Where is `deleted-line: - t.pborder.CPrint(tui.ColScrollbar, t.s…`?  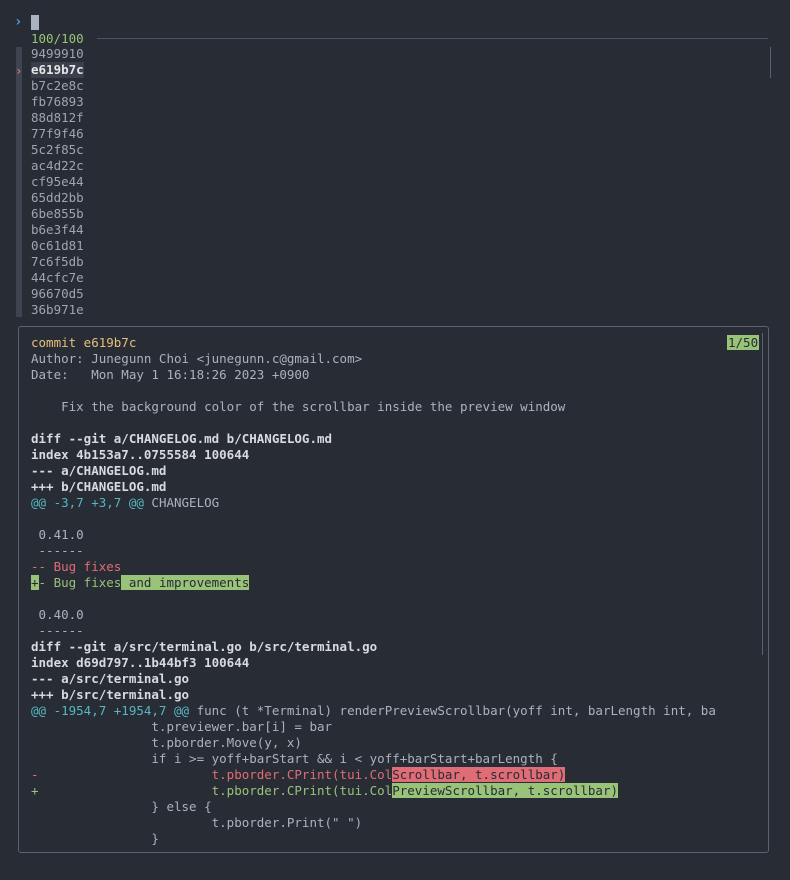 deleted-line: - t.pborder.CPrint(tui.ColScrollbar, t.s… is located at coordinates (298, 775).